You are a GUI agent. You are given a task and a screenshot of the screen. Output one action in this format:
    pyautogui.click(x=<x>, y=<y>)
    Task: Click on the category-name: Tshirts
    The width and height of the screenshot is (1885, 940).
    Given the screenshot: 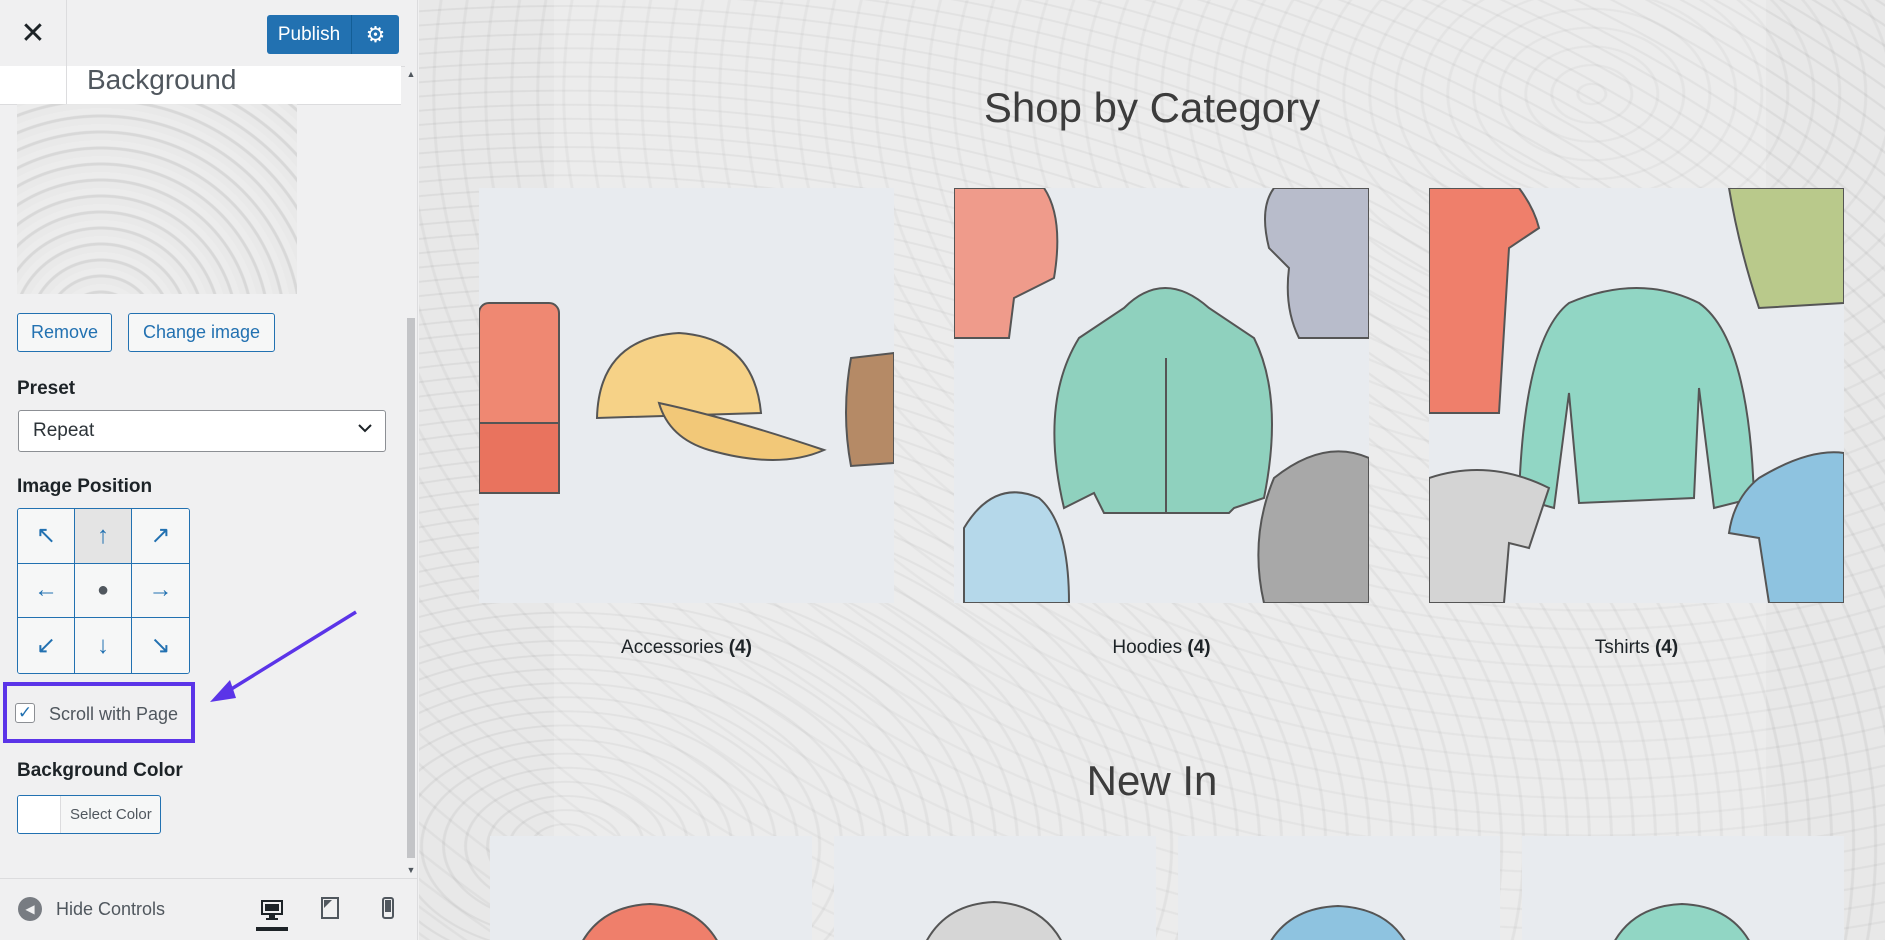 What is the action you would take?
    pyautogui.click(x=1622, y=647)
    